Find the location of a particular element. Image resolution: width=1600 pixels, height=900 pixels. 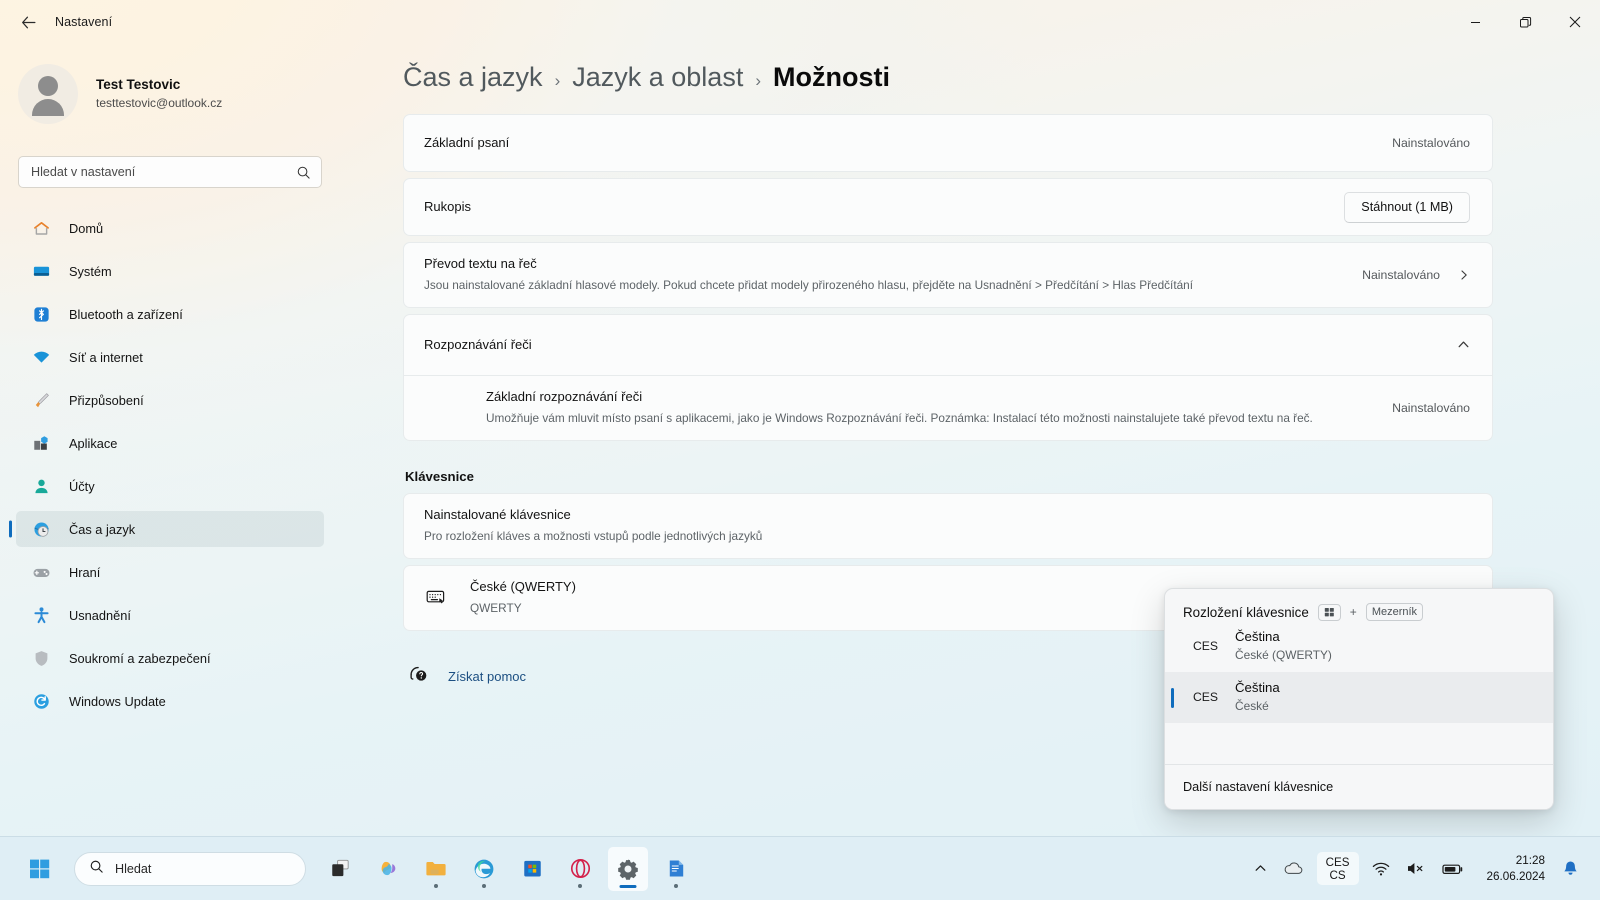

taskbar-search-box: Hledat is located at coordinates (190, 868).